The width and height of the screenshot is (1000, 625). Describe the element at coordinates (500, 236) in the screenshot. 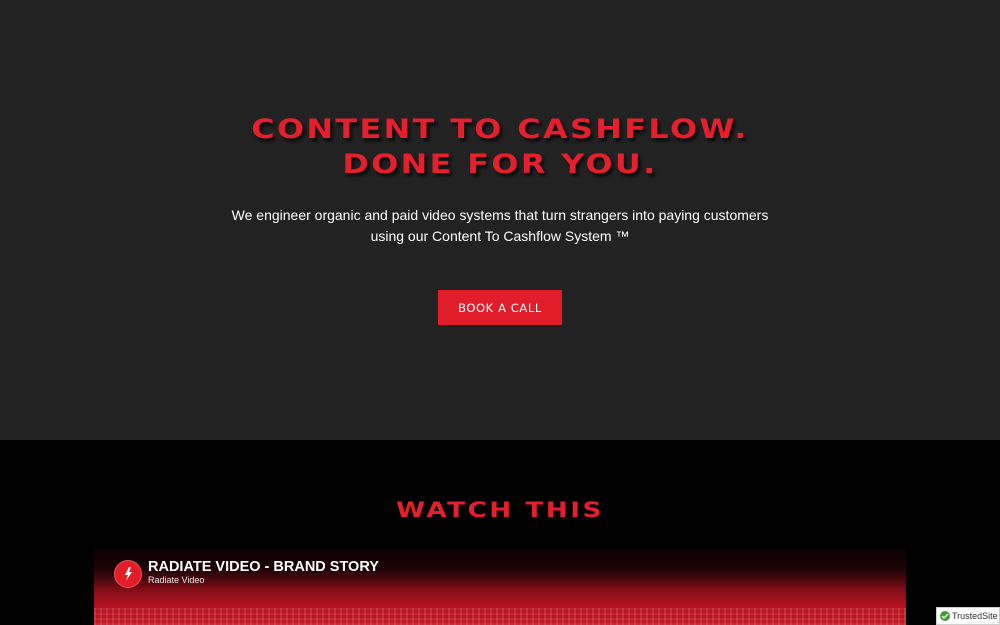

I see `hero-subtitle-line-2: using our Content To Cashflow System ™` at that location.